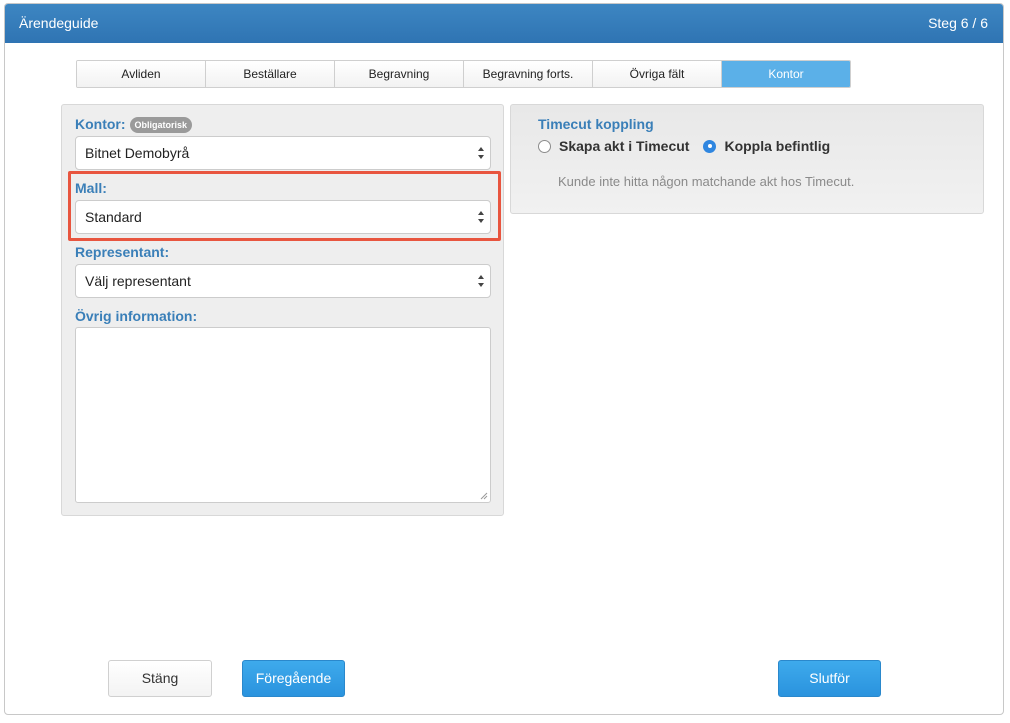 The height and width of the screenshot is (723, 1010). I want to click on timecut-radio-group: Skapa akt i Timecut Koppla befintlig, so click(691, 146).